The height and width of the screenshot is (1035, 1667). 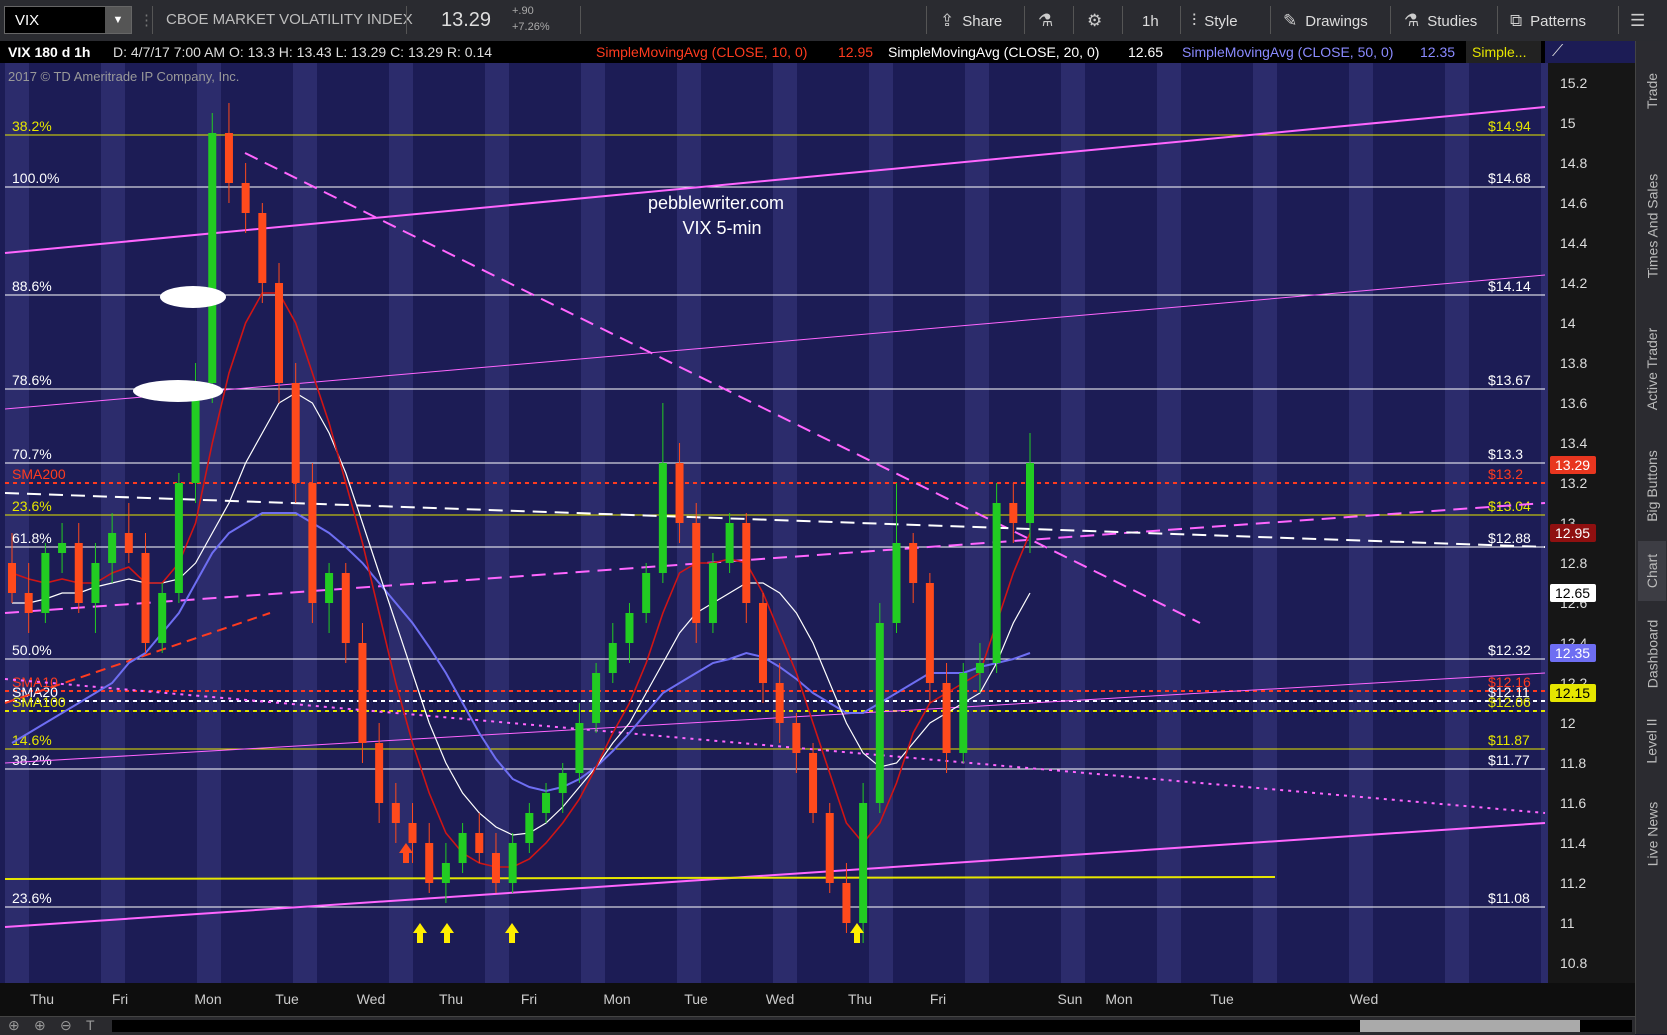 What do you see at coordinates (14, 1025) in the screenshot?
I see `crosshair-icon: ⊕` at bounding box center [14, 1025].